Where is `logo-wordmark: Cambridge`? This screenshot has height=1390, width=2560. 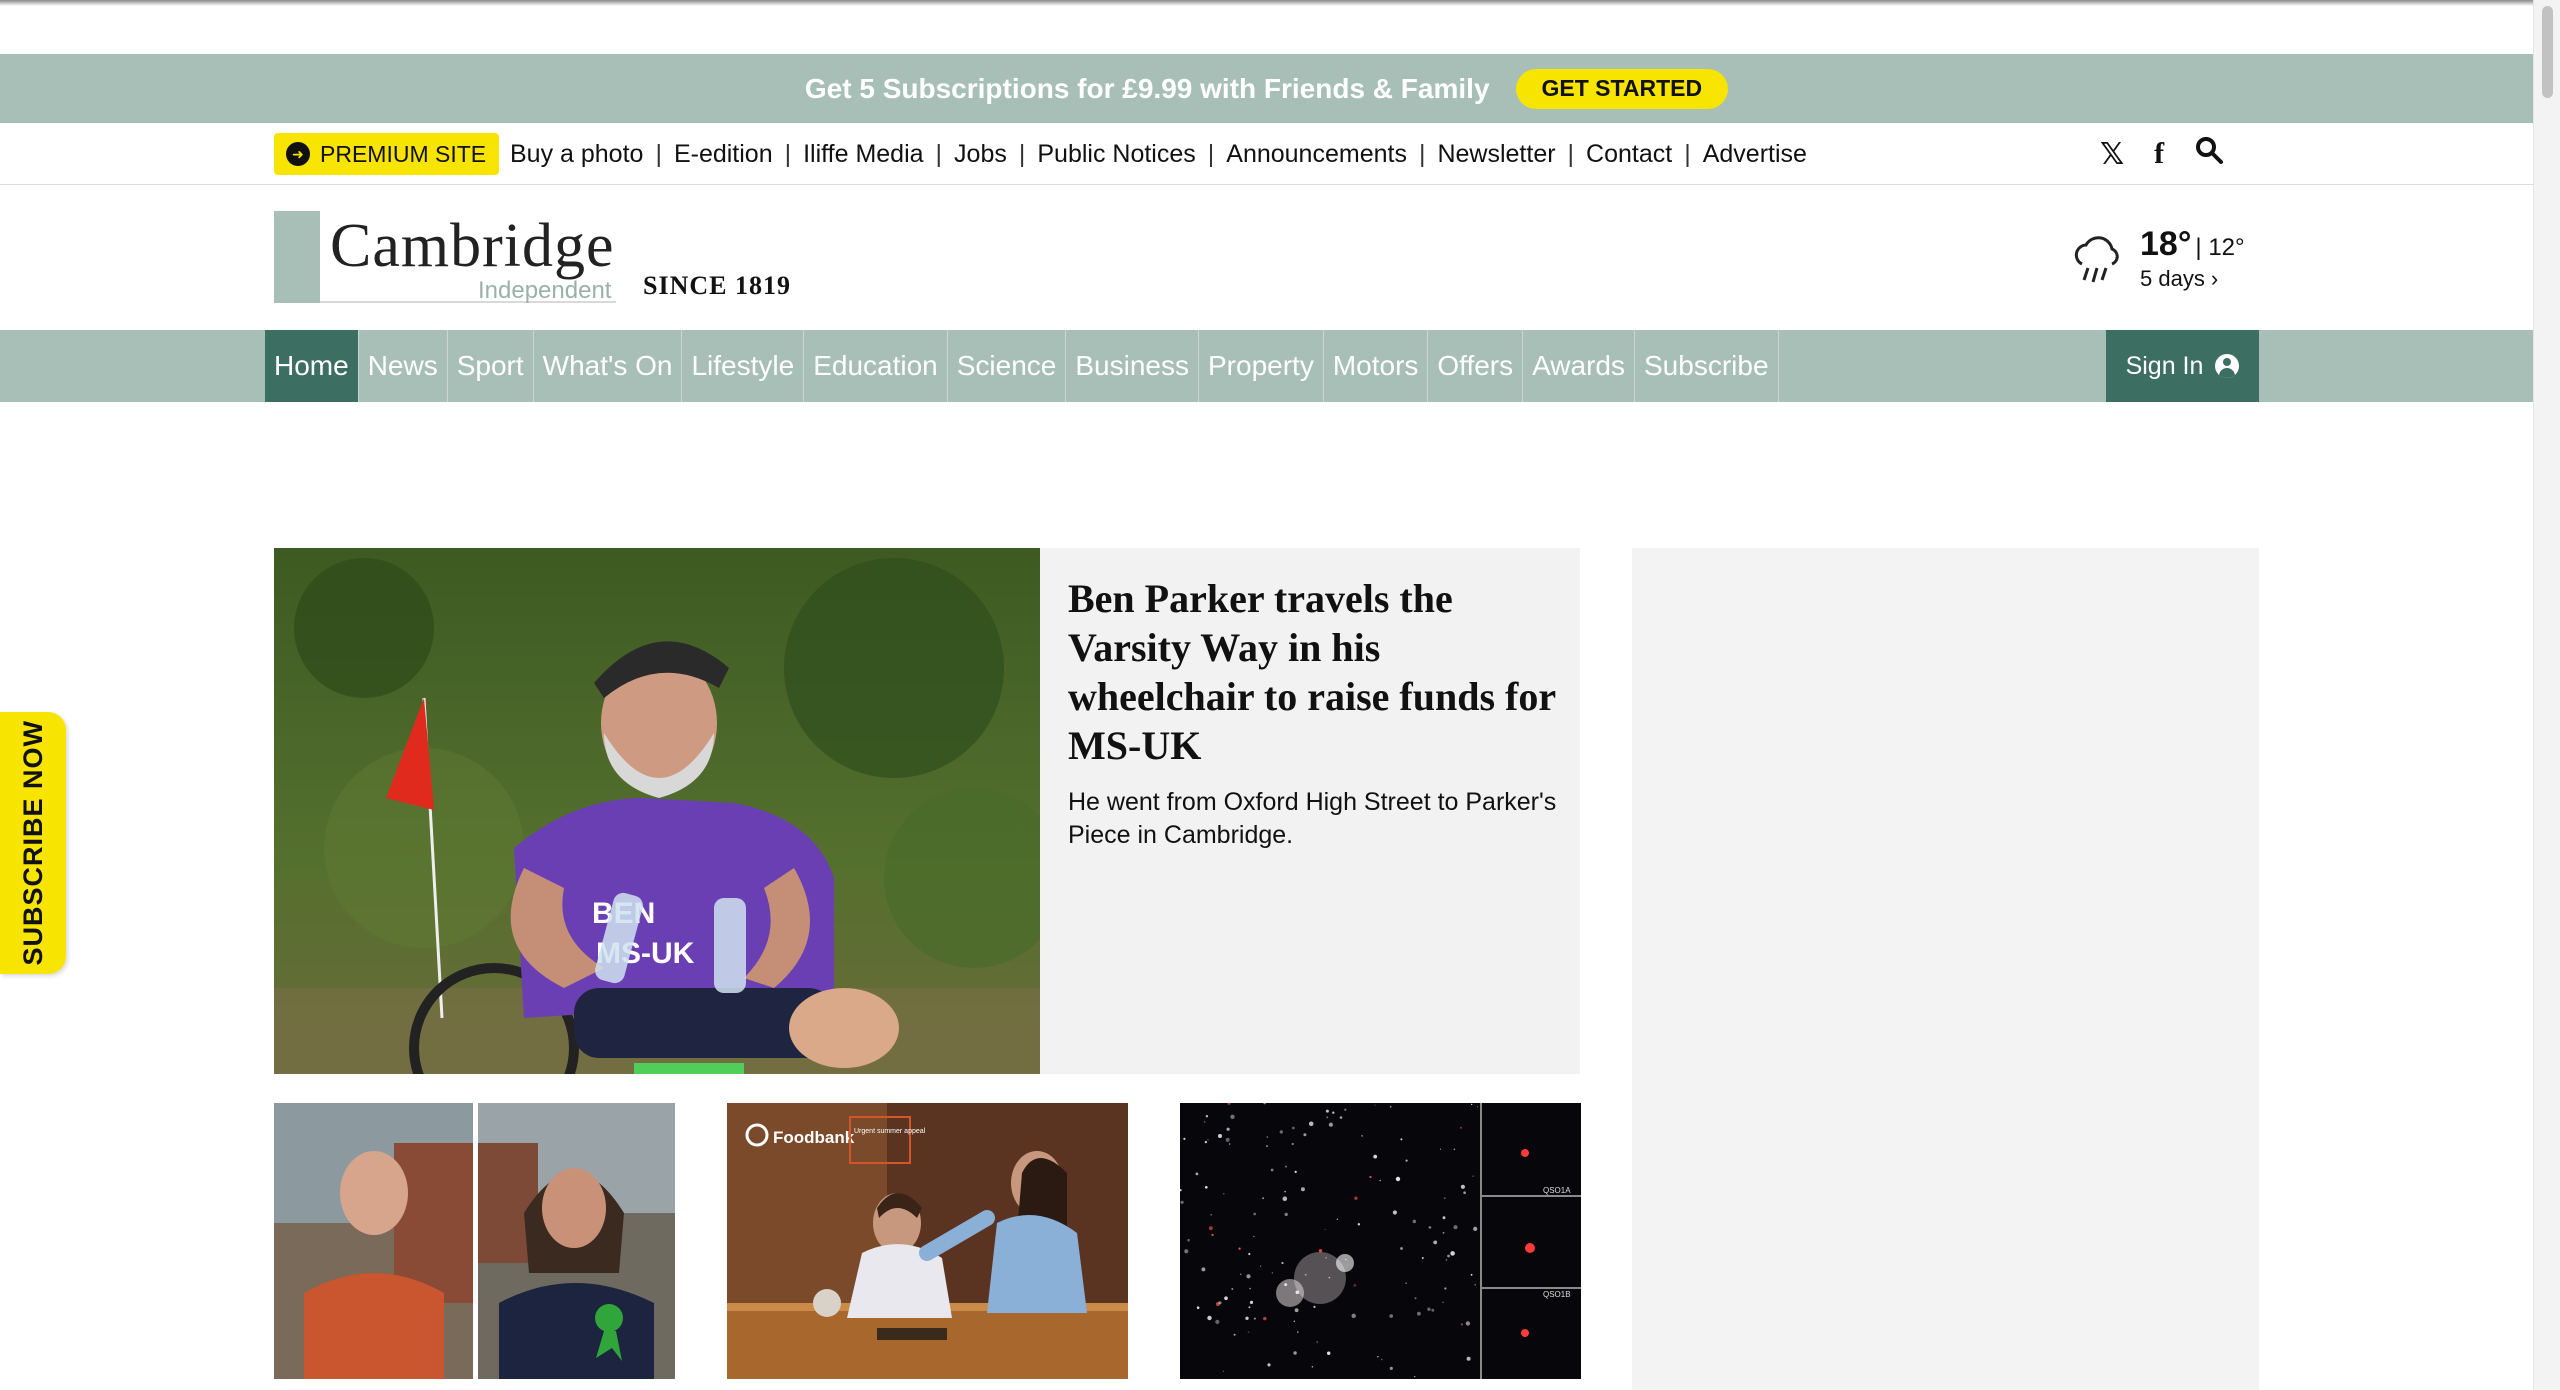
logo-wordmark: Cambridge is located at coordinates (472, 246).